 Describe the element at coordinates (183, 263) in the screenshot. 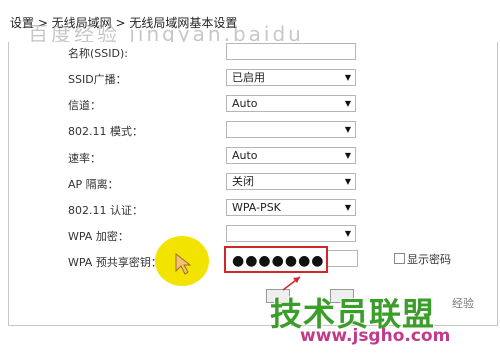

I see `mouse-pointer-icon` at that location.